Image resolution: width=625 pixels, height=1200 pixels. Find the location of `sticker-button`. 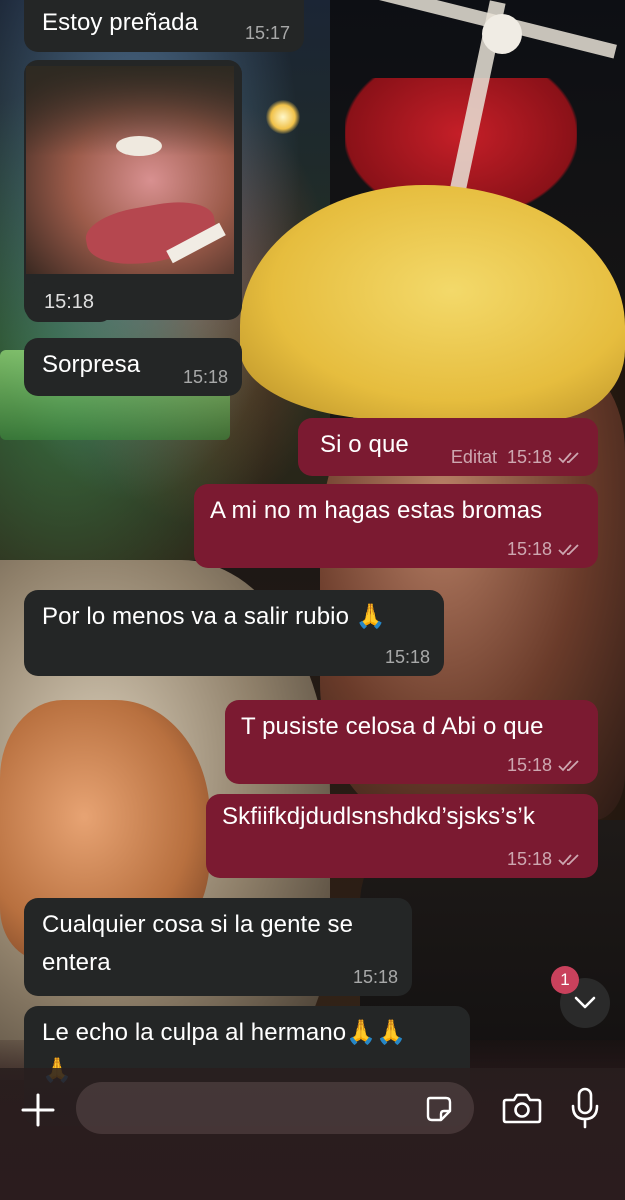

sticker-button is located at coordinates (439, 1109).